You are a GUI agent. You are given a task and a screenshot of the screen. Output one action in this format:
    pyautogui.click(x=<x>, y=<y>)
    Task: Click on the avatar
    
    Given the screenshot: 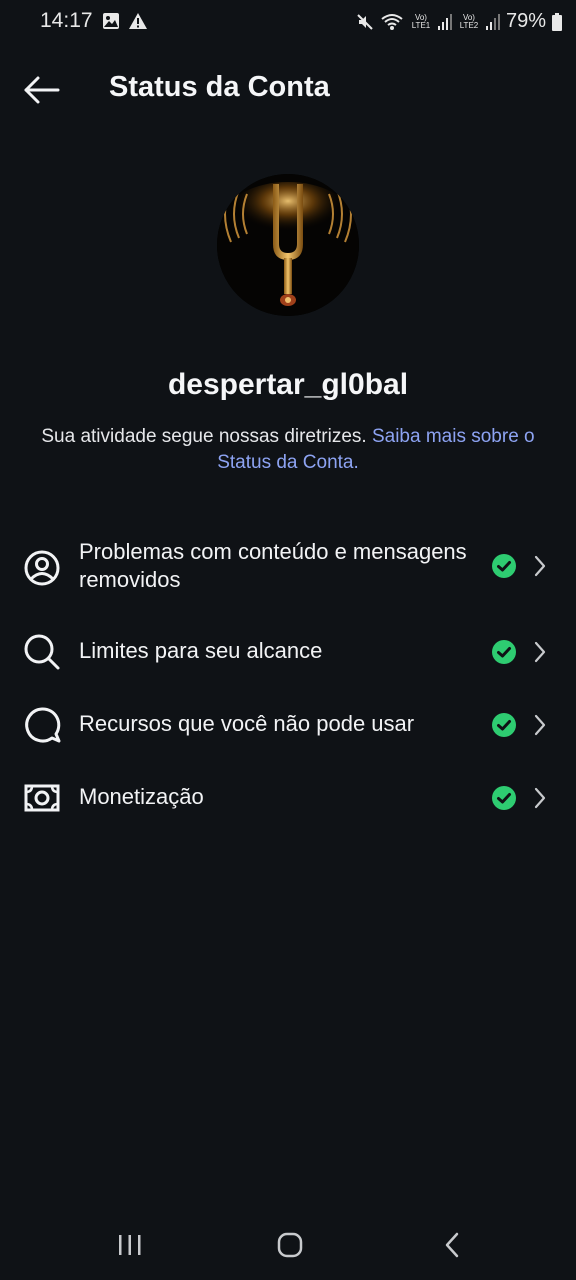 What is the action you would take?
    pyautogui.click(x=288, y=245)
    